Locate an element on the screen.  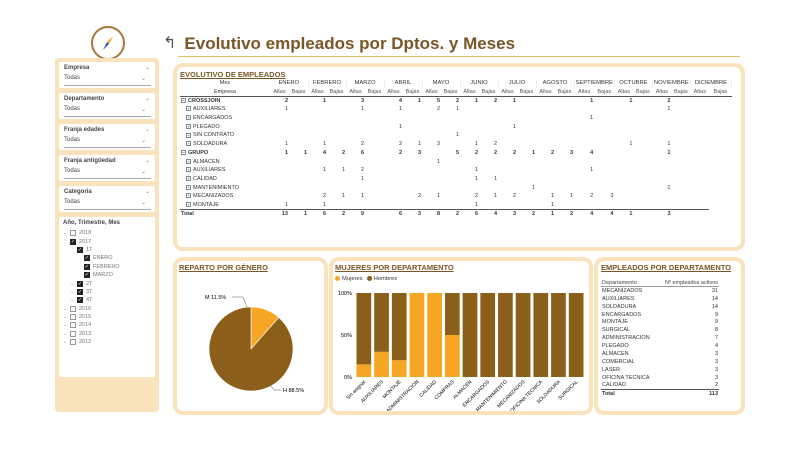
tree-item: ⌄ ✓ 3T is located at coordinates (107, 292).